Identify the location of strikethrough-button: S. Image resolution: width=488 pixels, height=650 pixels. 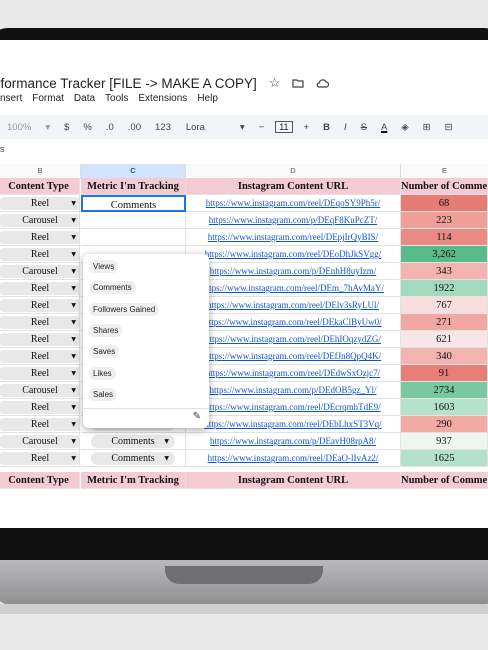
(364, 127).